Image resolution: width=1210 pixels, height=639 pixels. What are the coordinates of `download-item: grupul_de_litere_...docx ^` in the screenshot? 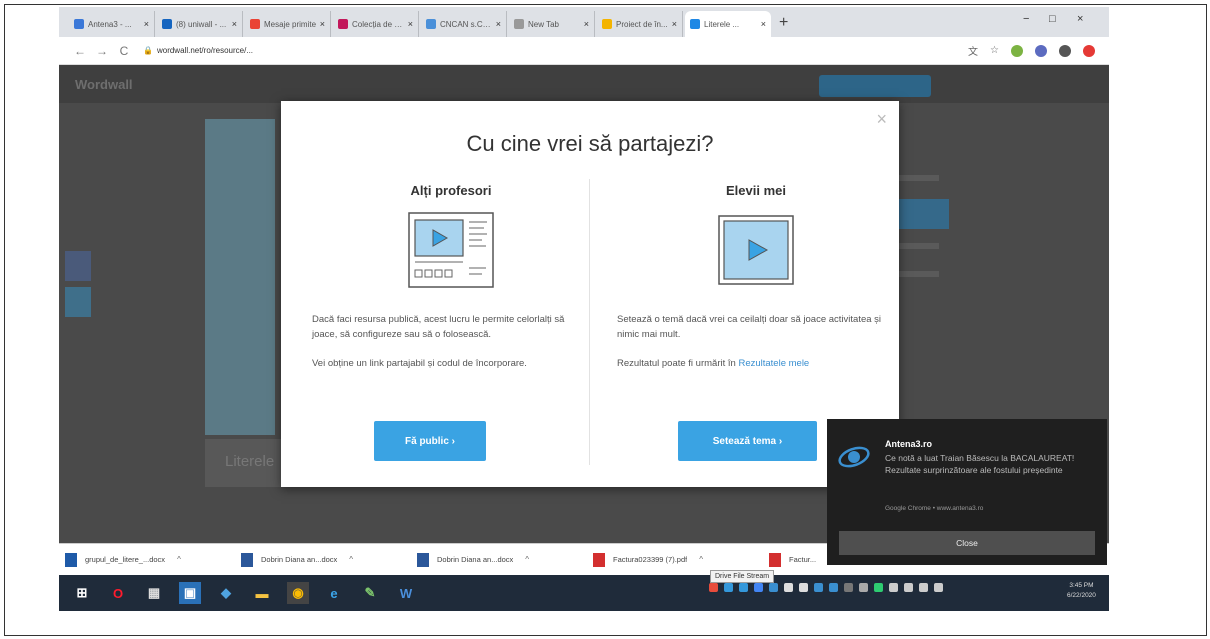 It's located at (153, 559).